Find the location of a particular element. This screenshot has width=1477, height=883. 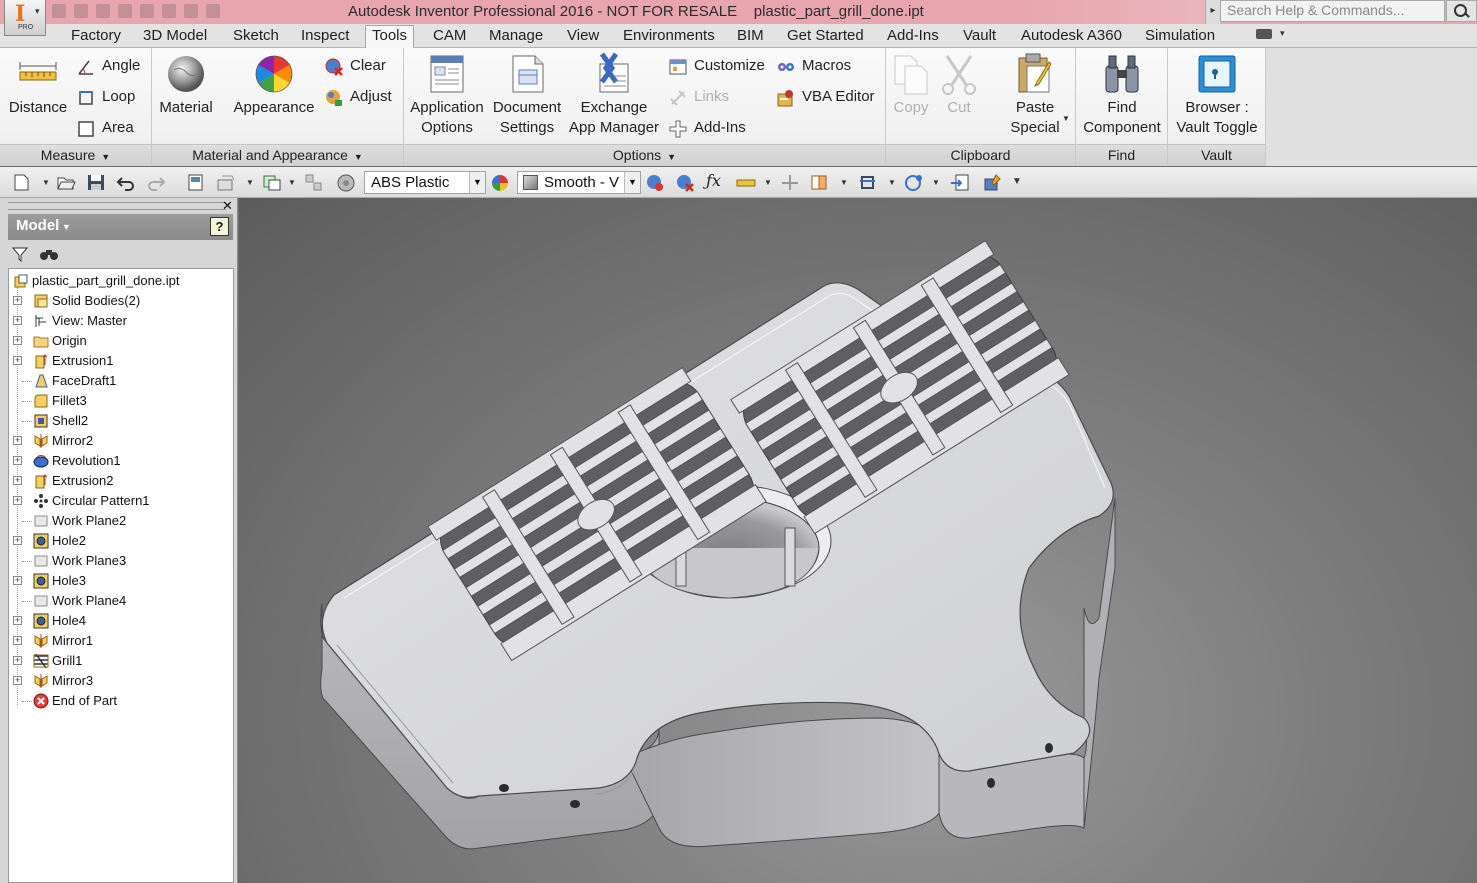

clear-appearance-toolbar-icon is located at coordinates (685, 182).